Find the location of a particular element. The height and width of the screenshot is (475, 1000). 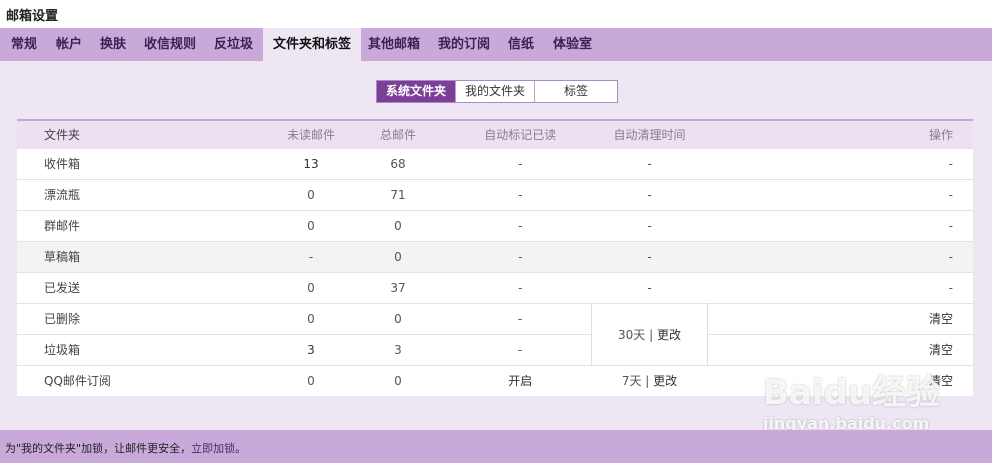

footer-text: 为"我的文件夹"加锁，让邮件更安全，立即加锁。 is located at coordinates (125, 448).